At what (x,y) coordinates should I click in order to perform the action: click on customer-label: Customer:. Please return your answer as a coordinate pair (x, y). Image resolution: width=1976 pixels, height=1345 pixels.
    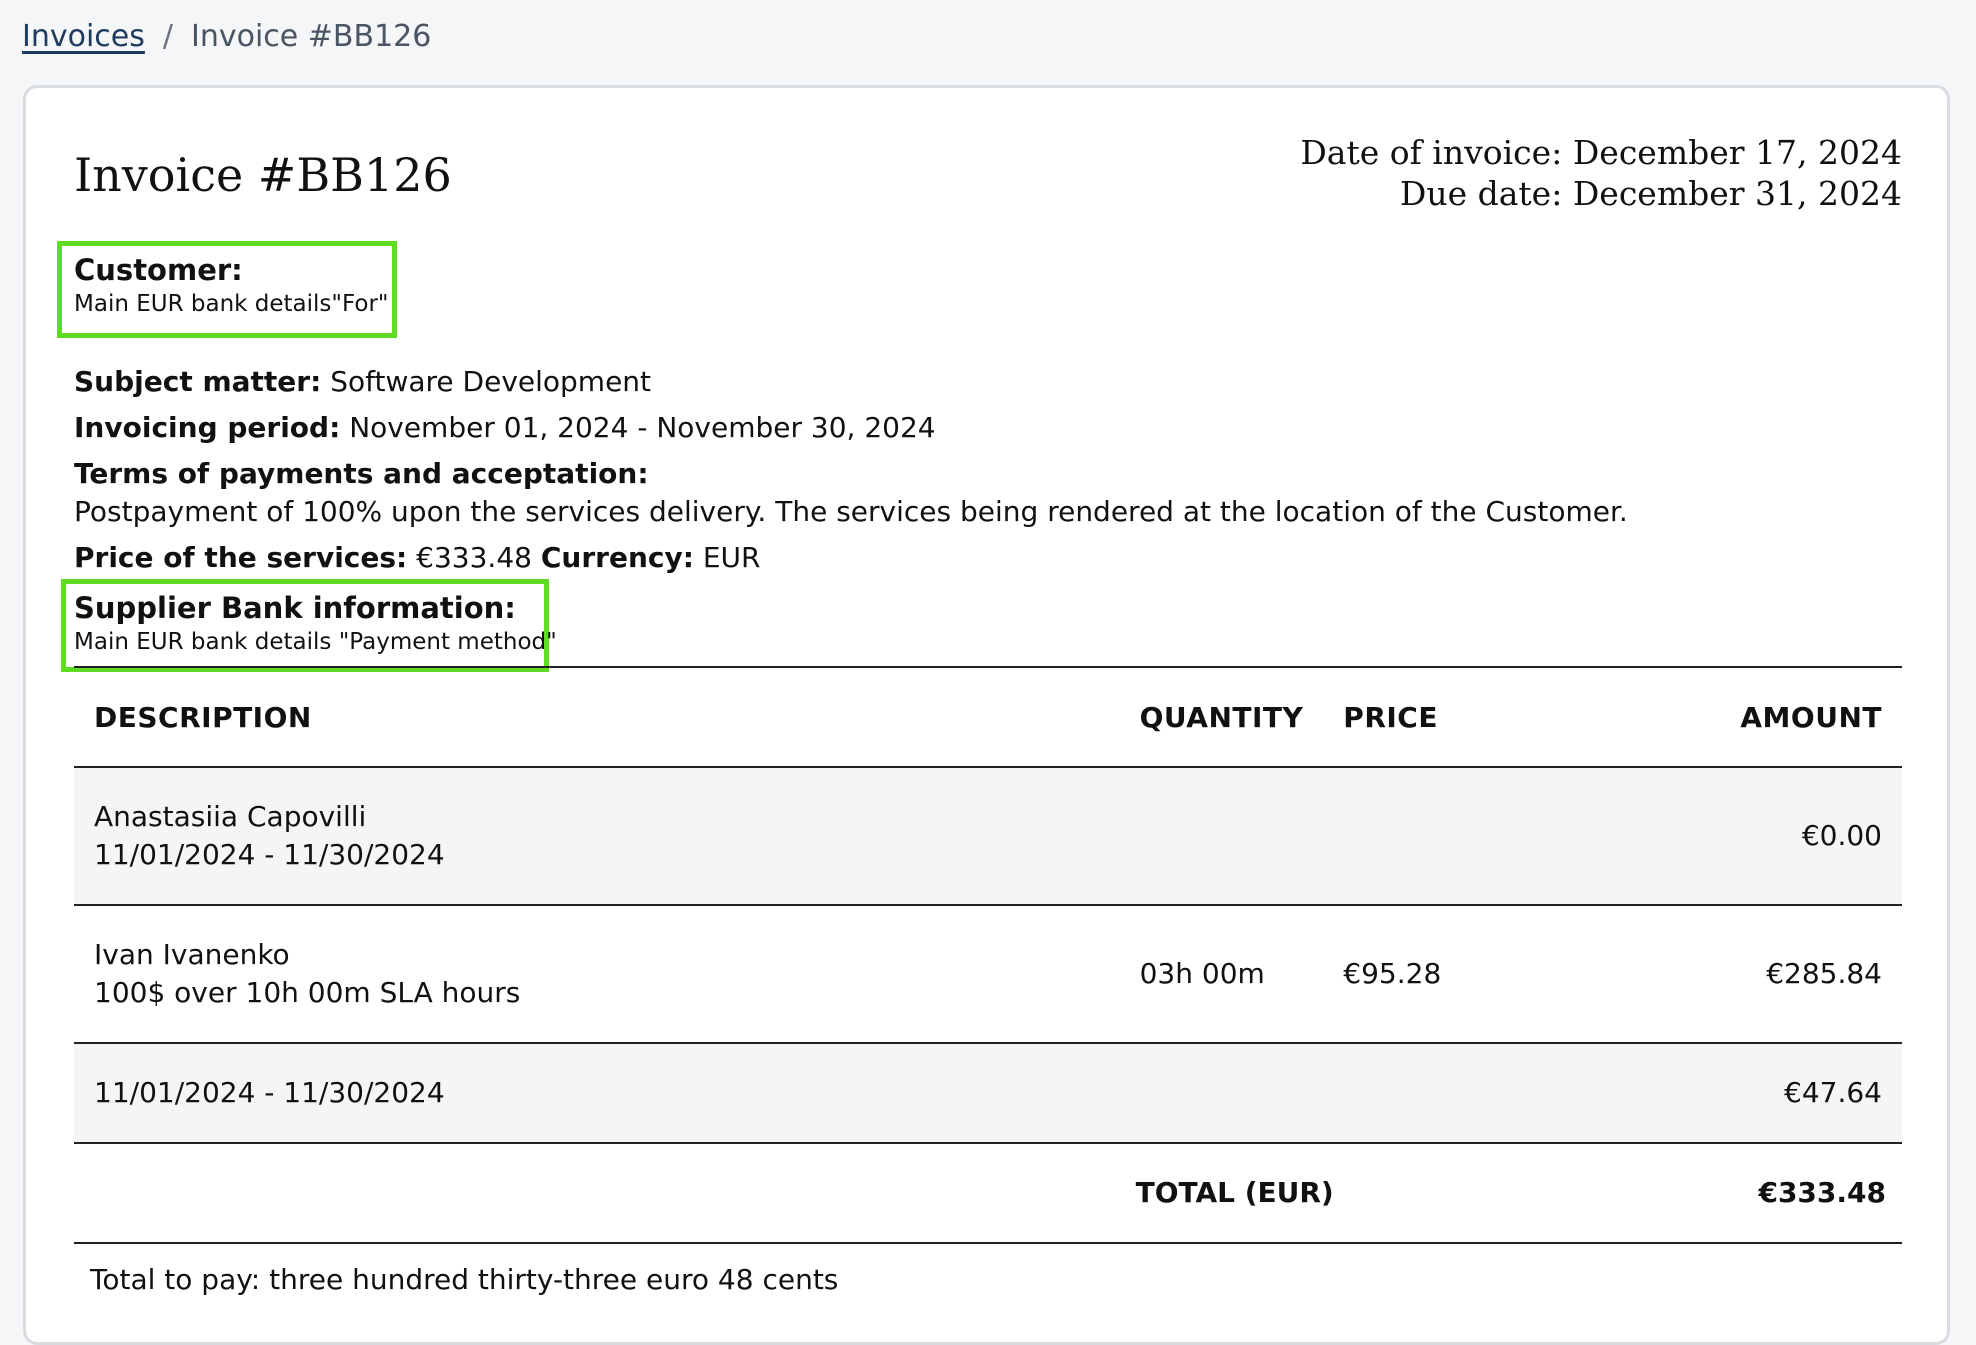
    Looking at the image, I should click on (158, 270).